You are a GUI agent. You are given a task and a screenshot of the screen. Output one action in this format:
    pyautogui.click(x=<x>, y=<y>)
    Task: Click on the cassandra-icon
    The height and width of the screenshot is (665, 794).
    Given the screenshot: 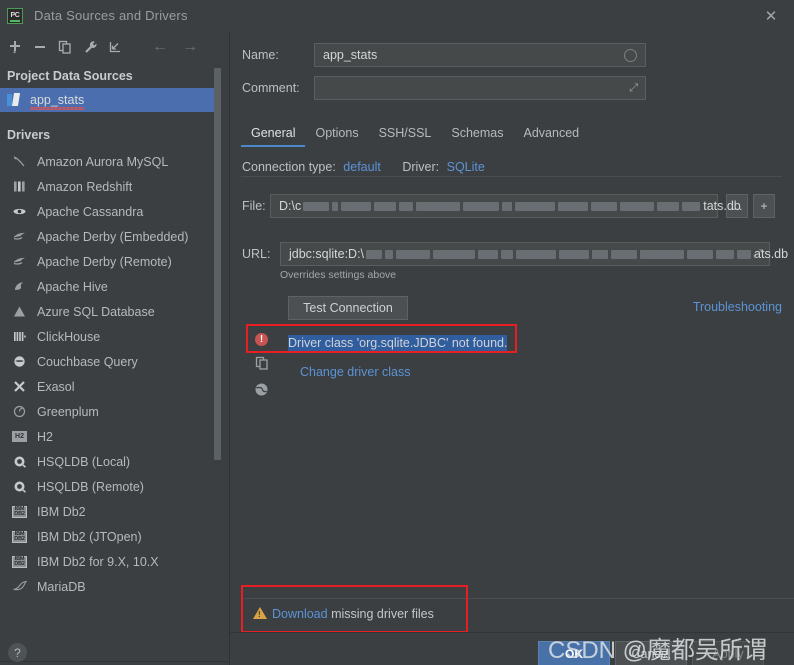 What is the action you would take?
    pyautogui.click(x=19, y=212)
    